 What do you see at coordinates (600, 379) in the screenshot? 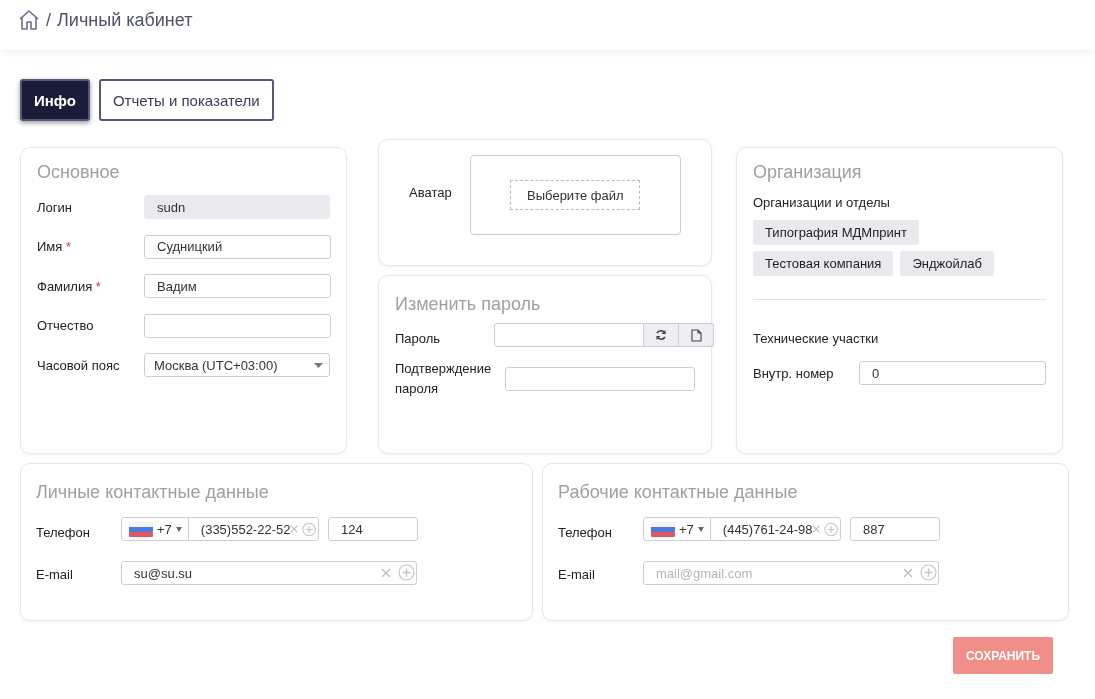
I see `password-confirm-field` at bounding box center [600, 379].